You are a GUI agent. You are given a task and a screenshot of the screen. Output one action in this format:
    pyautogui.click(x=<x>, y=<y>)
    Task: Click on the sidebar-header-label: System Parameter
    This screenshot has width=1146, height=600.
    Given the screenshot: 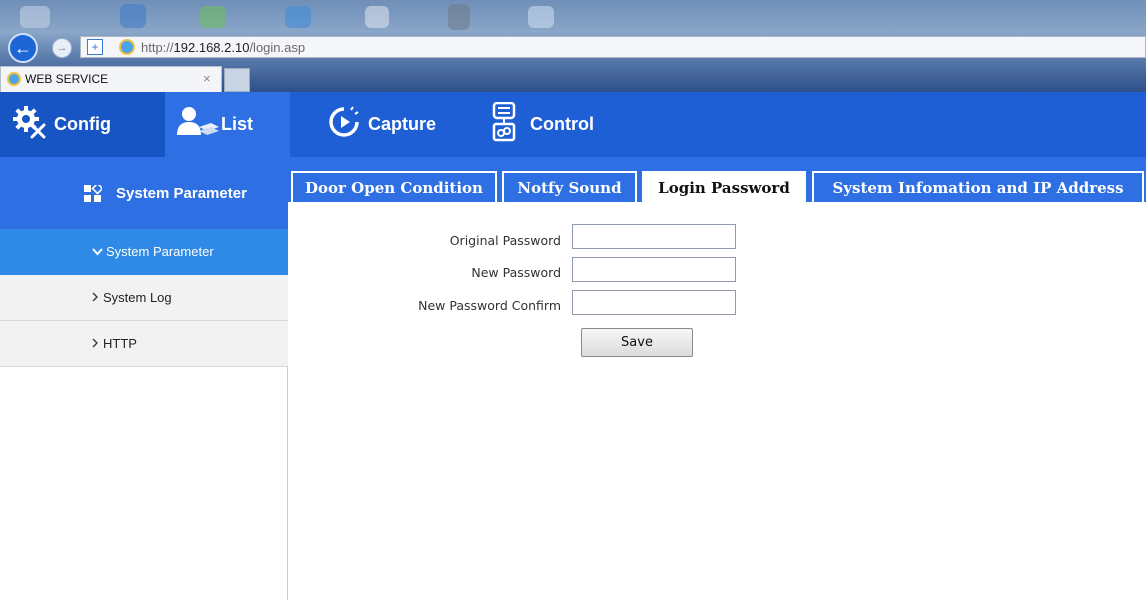 What is the action you would take?
    pyautogui.click(x=181, y=193)
    